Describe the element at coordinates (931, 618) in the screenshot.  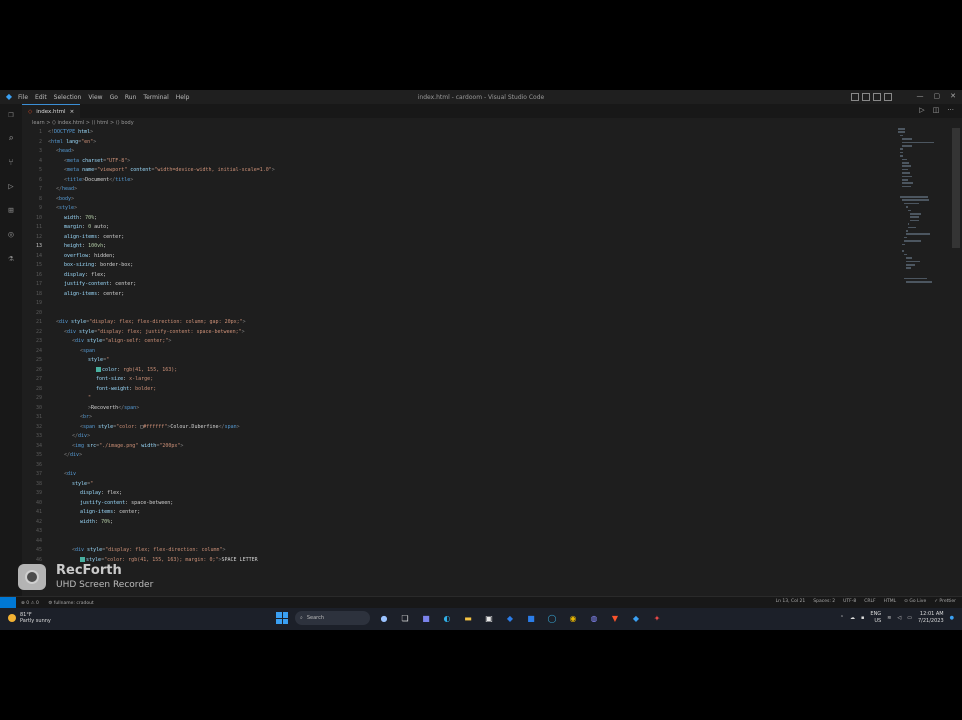
I see `clock: 12:01 AM 7/21/2023` at that location.